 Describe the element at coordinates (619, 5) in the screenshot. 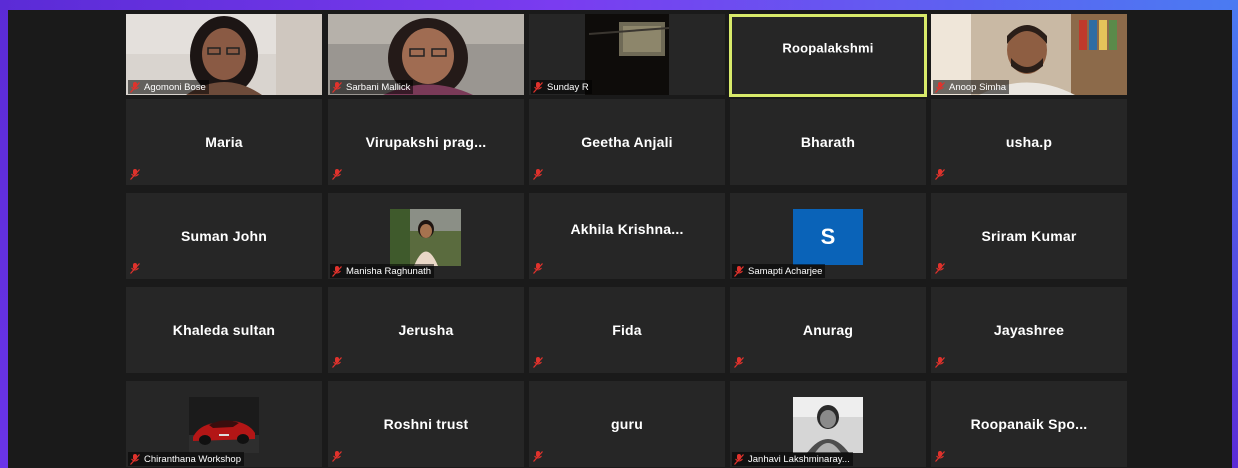

I see `window-top-border` at that location.